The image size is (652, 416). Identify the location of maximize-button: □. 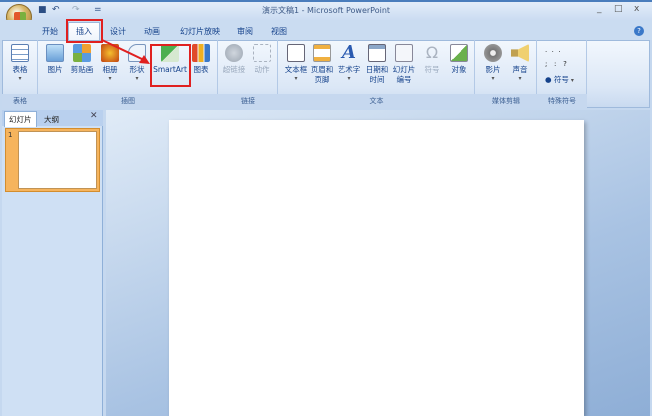
(618, 9).